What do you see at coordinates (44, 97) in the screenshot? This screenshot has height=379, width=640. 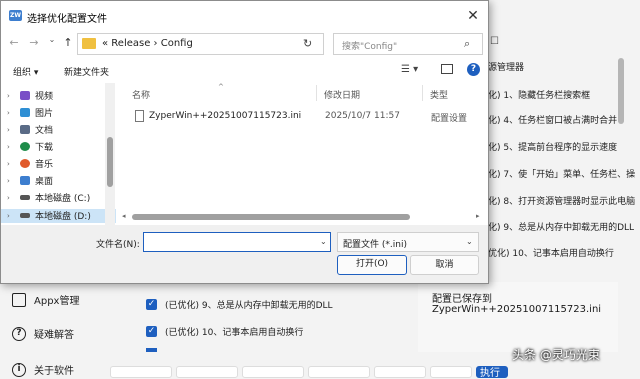 I see `nav-item-label: 视频` at bounding box center [44, 97].